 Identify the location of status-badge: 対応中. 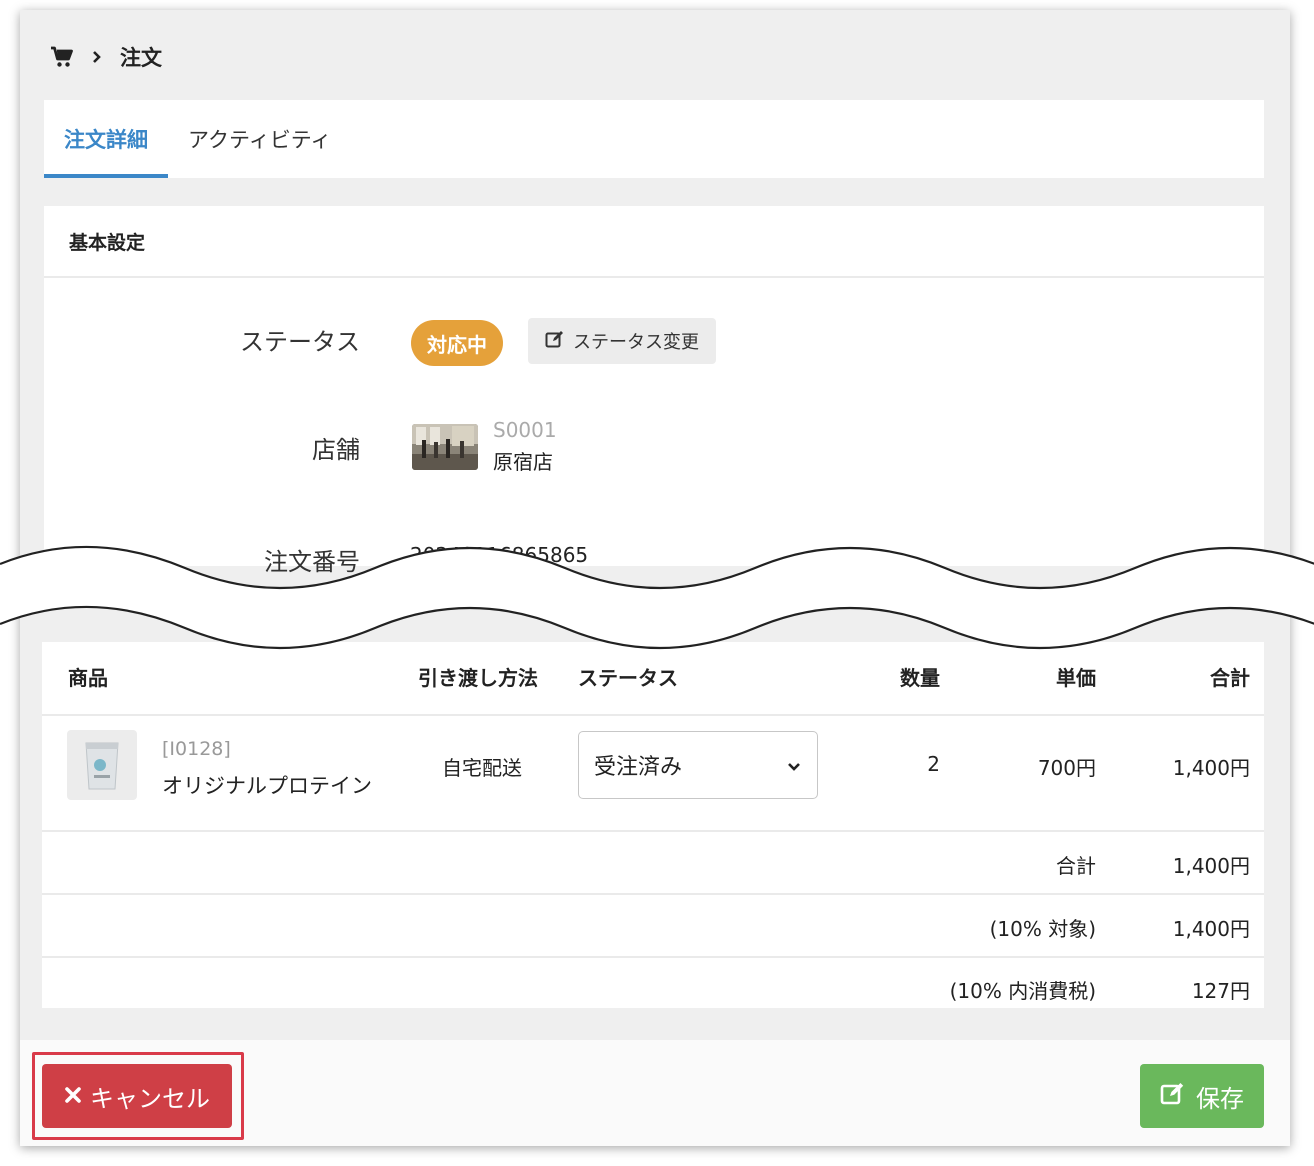
(457, 343).